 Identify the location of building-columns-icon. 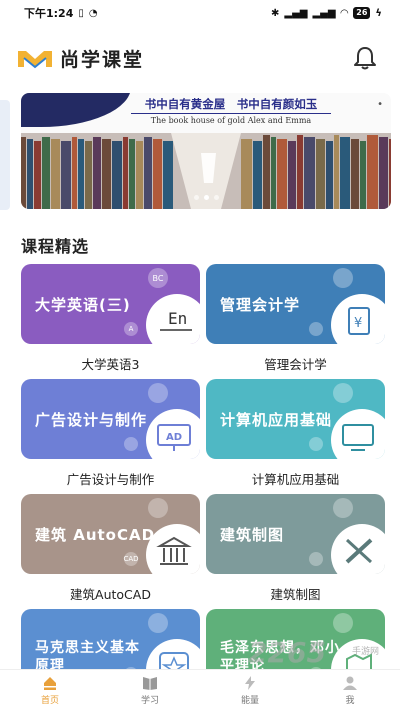
(174, 550).